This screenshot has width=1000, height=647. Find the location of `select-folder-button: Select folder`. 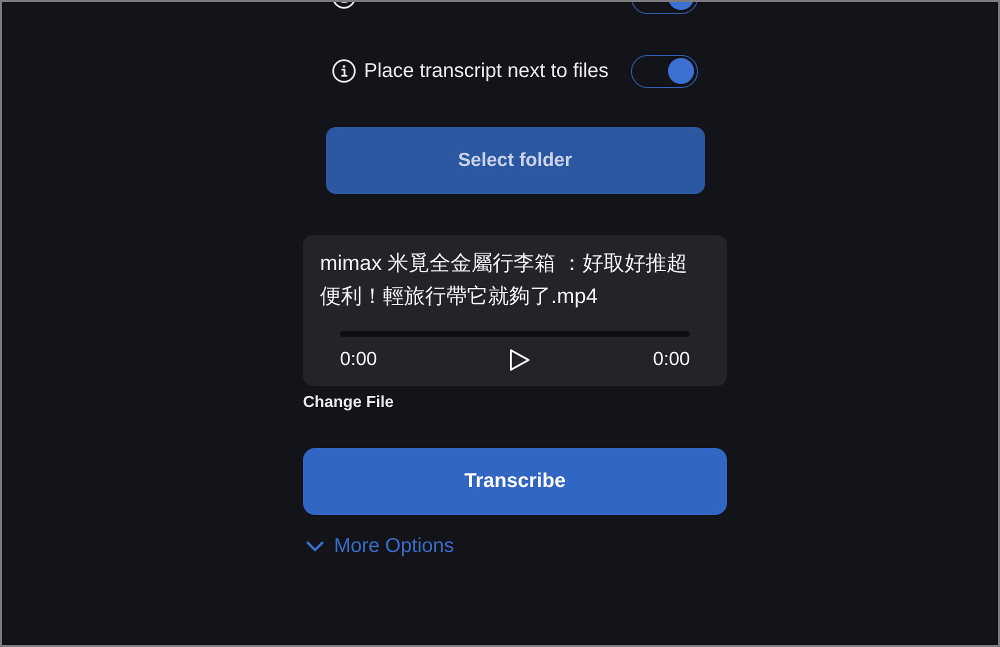

select-folder-button: Select folder is located at coordinates (515, 160).